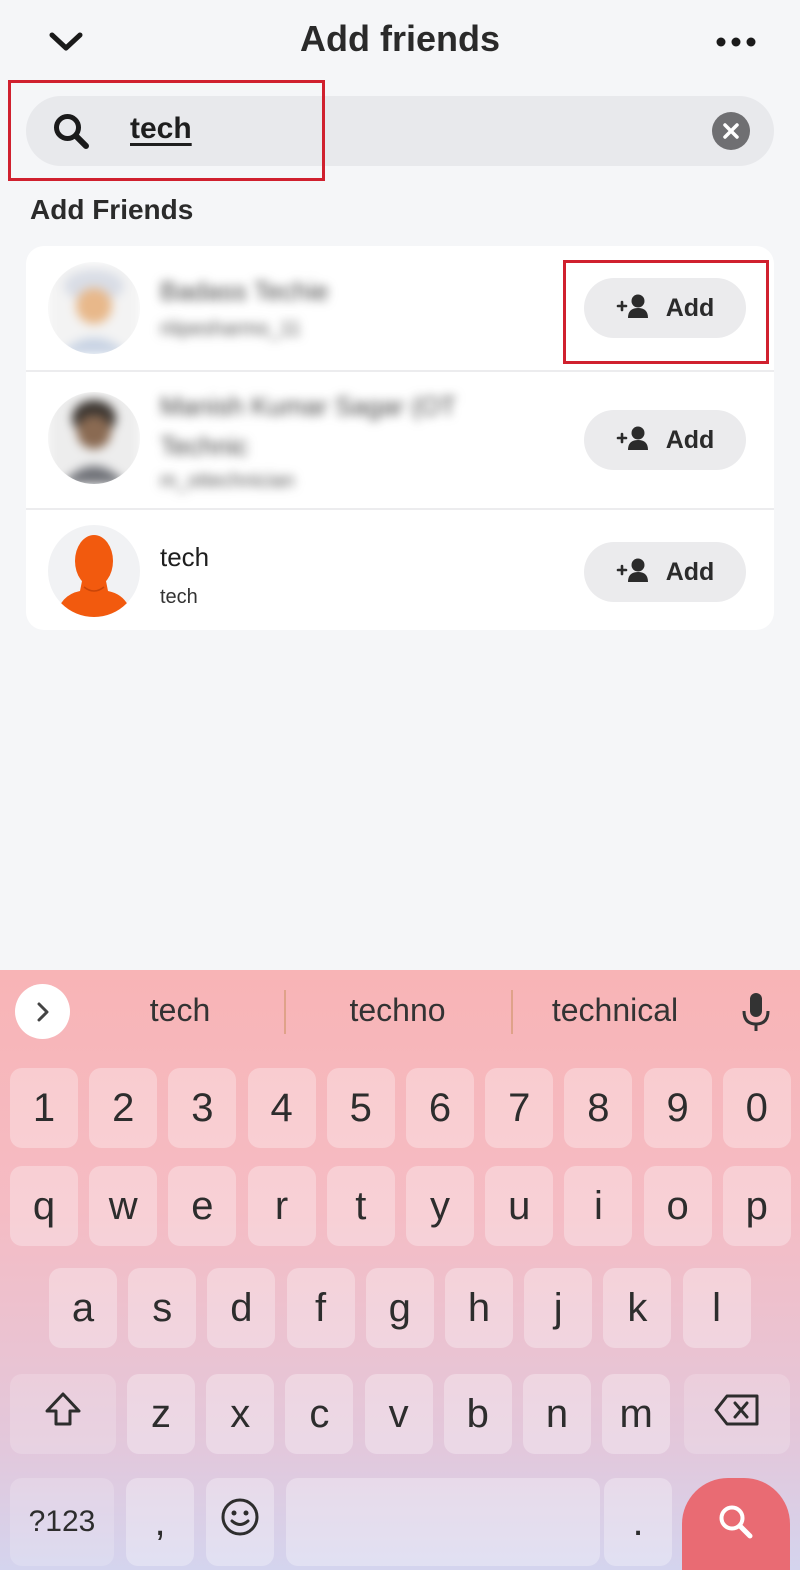 The image size is (800, 1570). I want to click on friend-username: riiipesharmo_11, so click(230, 329).